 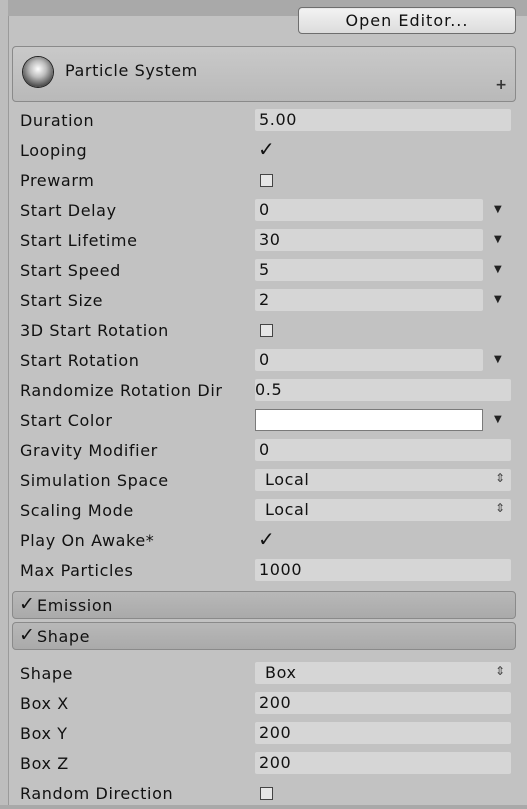 What do you see at coordinates (383, 120) in the screenshot?
I see `duration-field: 5.00` at bounding box center [383, 120].